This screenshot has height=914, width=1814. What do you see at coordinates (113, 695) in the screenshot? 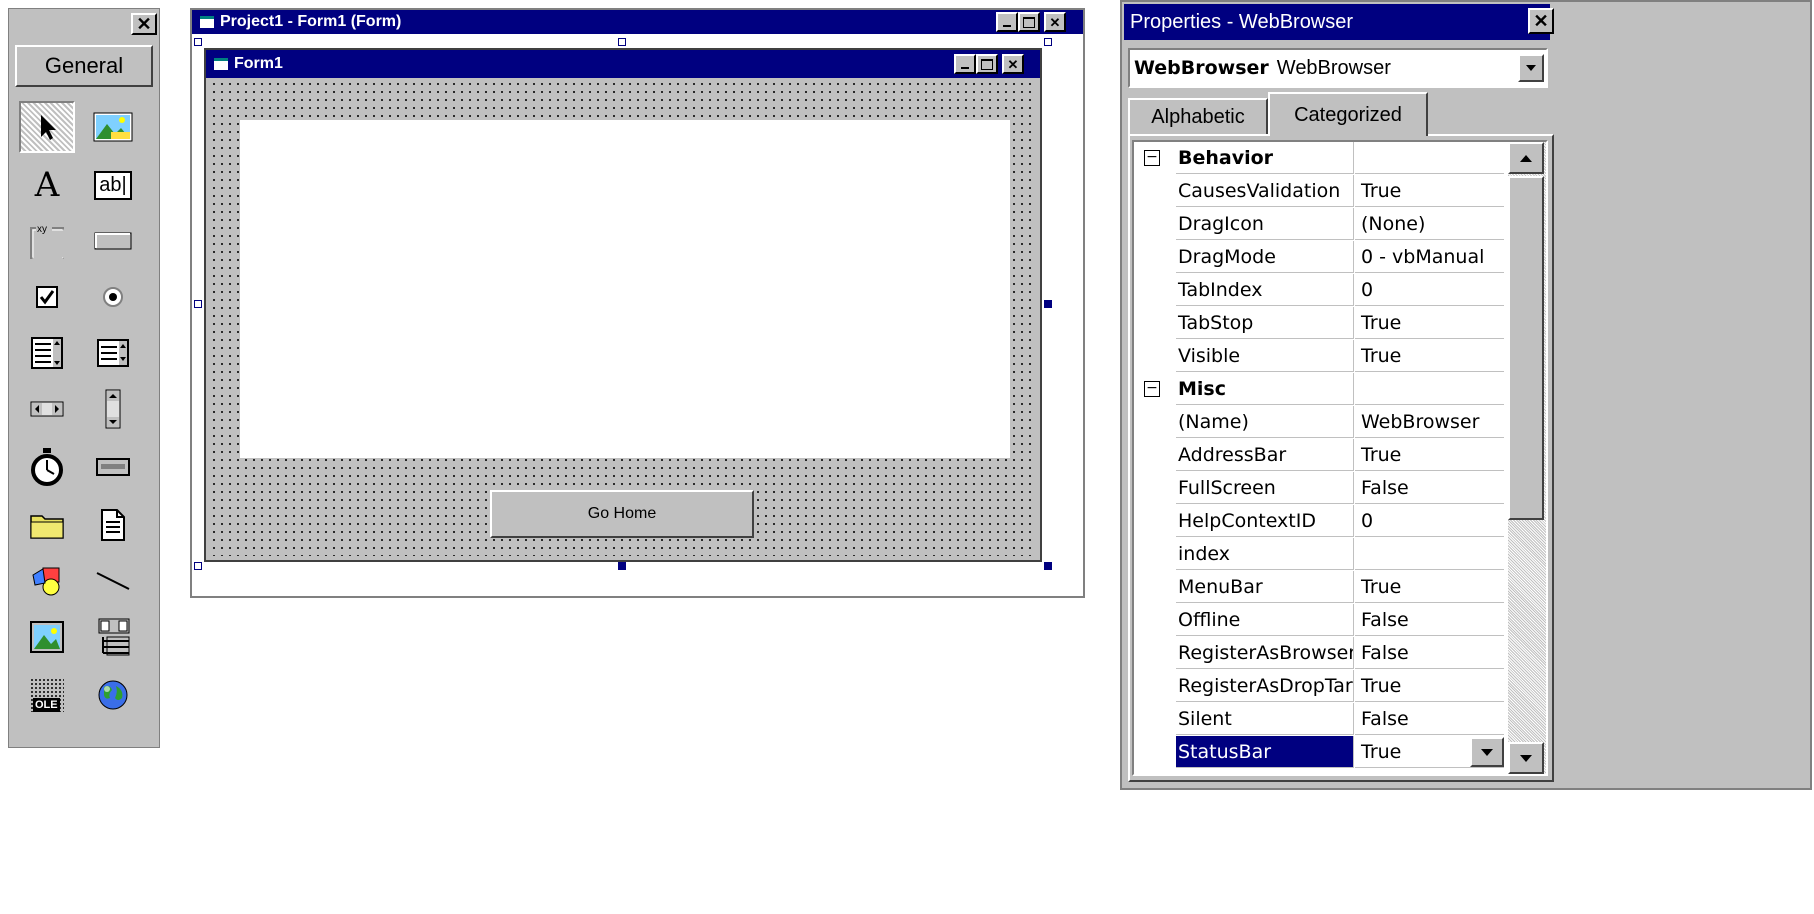
I see `webbrowser-tool` at bounding box center [113, 695].